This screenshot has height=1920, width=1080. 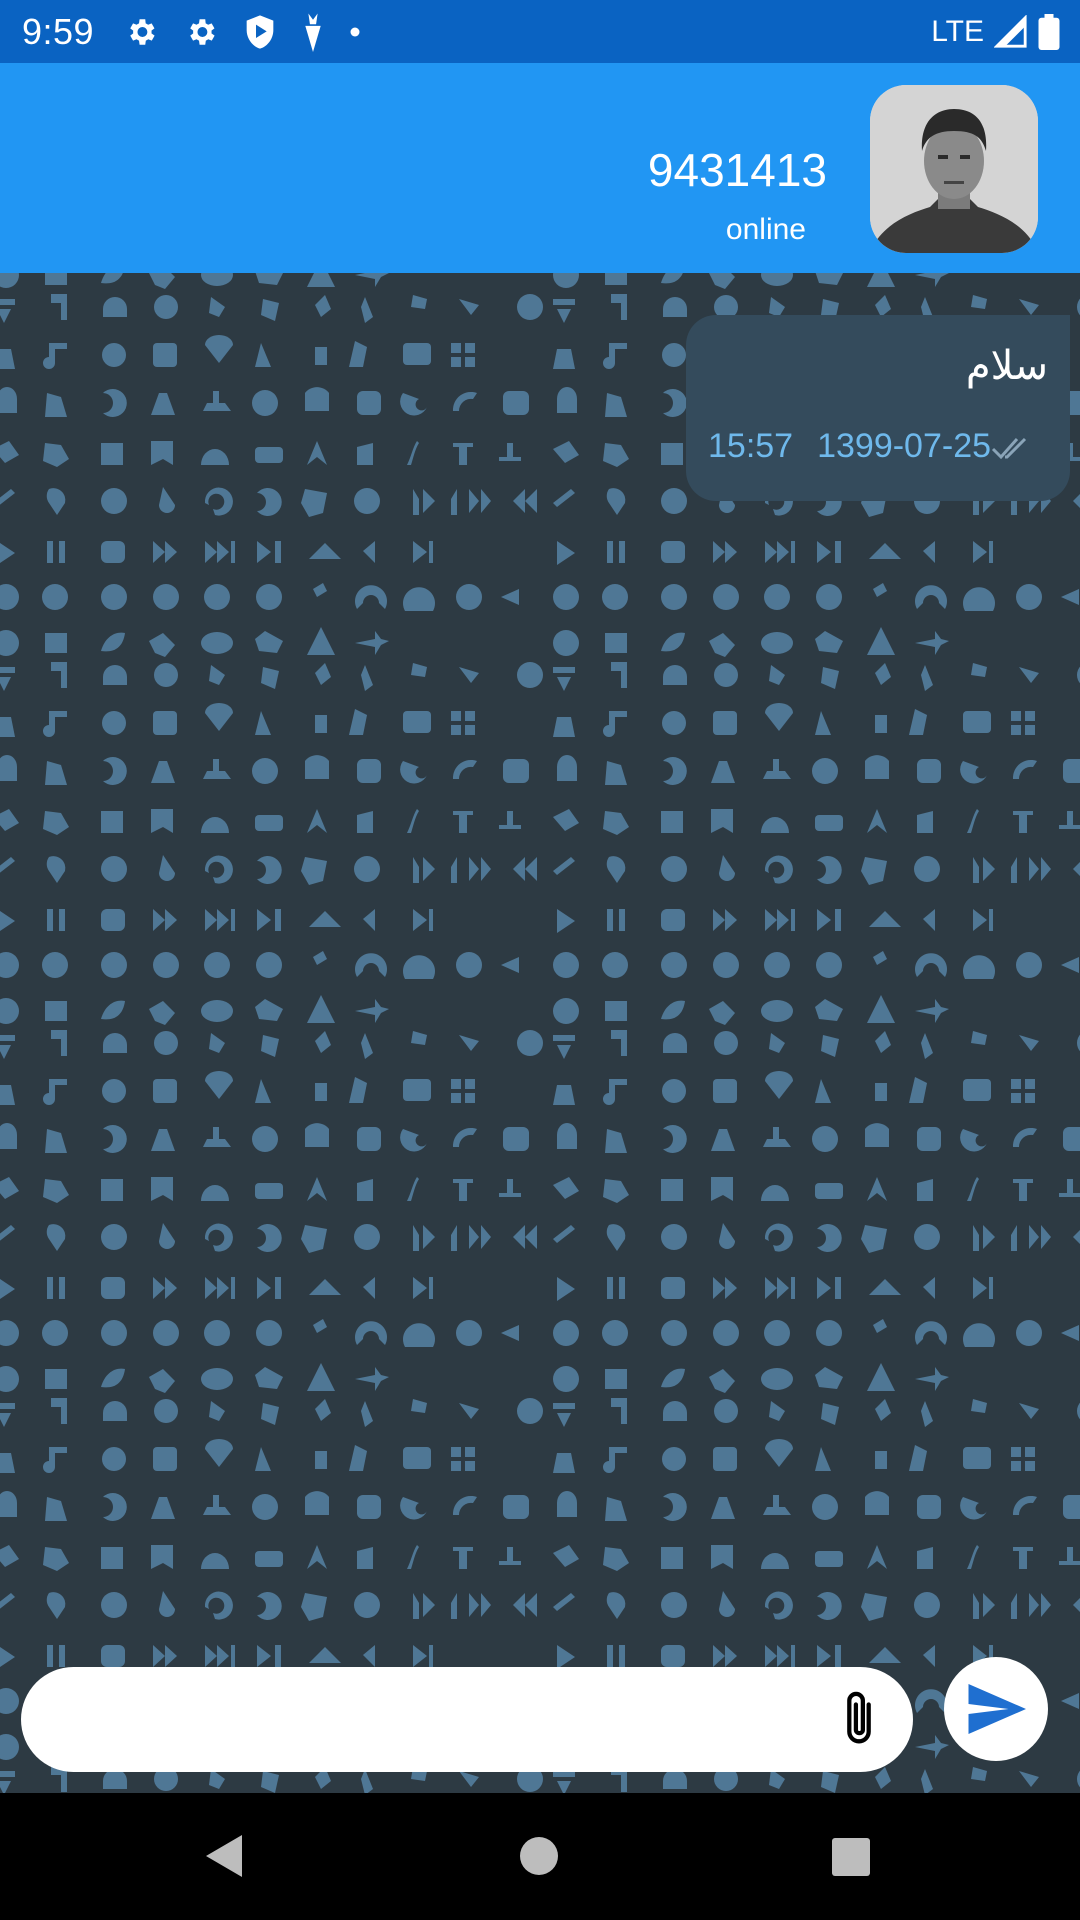 I want to click on dot-icon, so click(x=355, y=31).